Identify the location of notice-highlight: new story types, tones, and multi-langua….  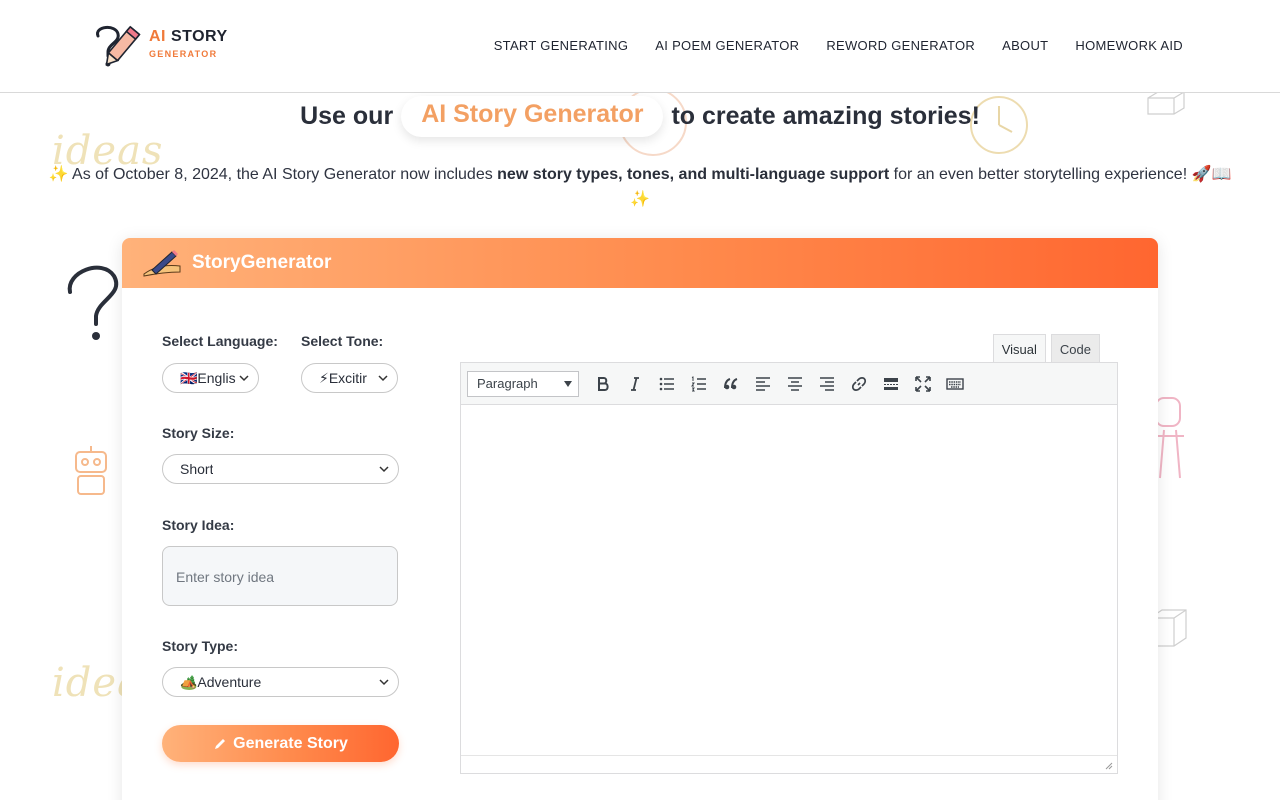
(693, 174).